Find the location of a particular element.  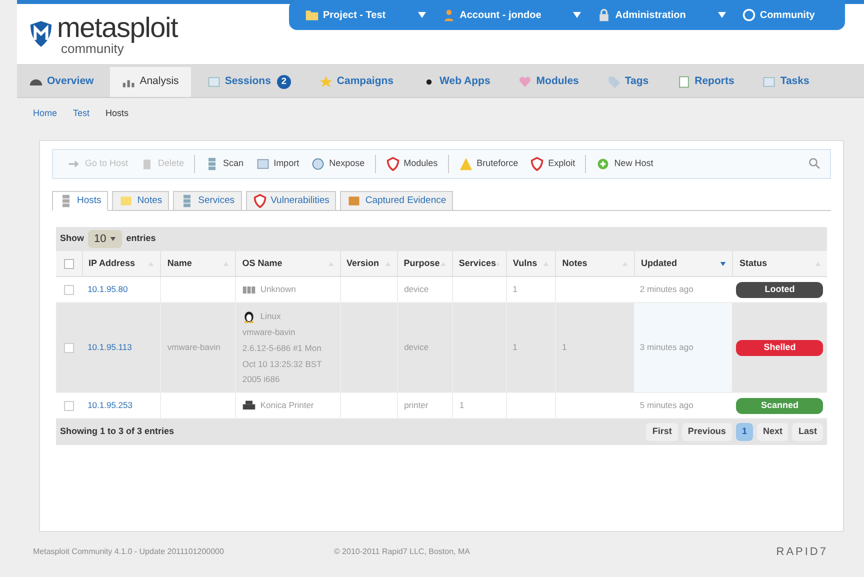

top-menu-item: Project - Test is located at coordinates (345, 15).